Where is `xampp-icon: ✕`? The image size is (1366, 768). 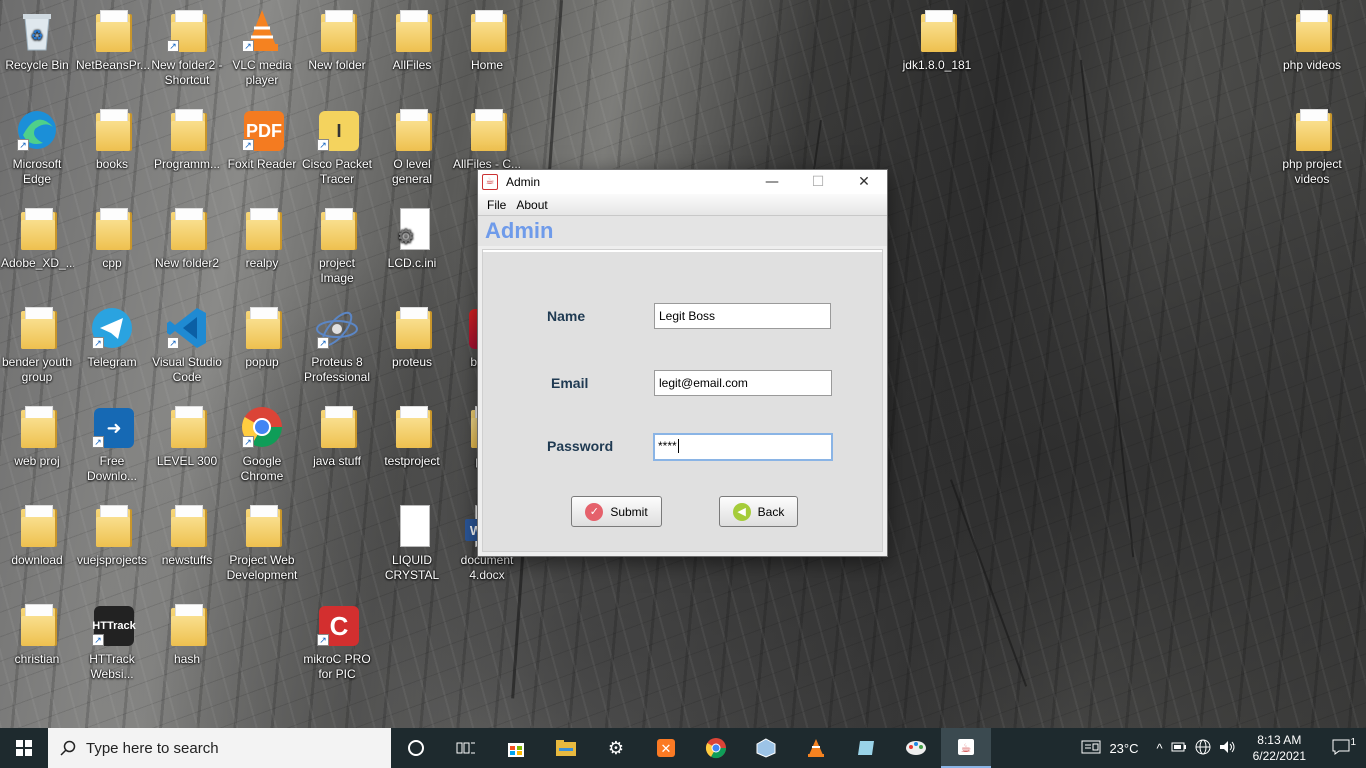
xampp-icon: ✕ is located at coordinates (666, 748).